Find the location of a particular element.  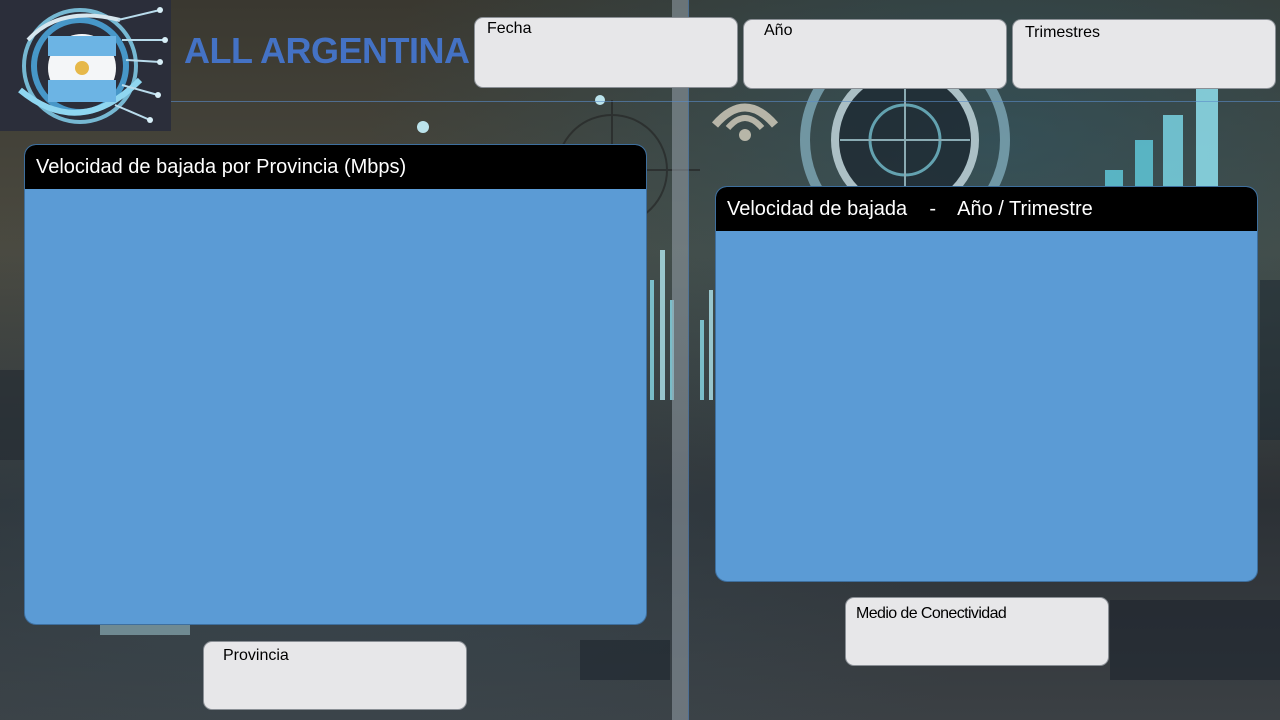

medio-conectividad-filter: Medio de Conectividad is located at coordinates (977, 631).